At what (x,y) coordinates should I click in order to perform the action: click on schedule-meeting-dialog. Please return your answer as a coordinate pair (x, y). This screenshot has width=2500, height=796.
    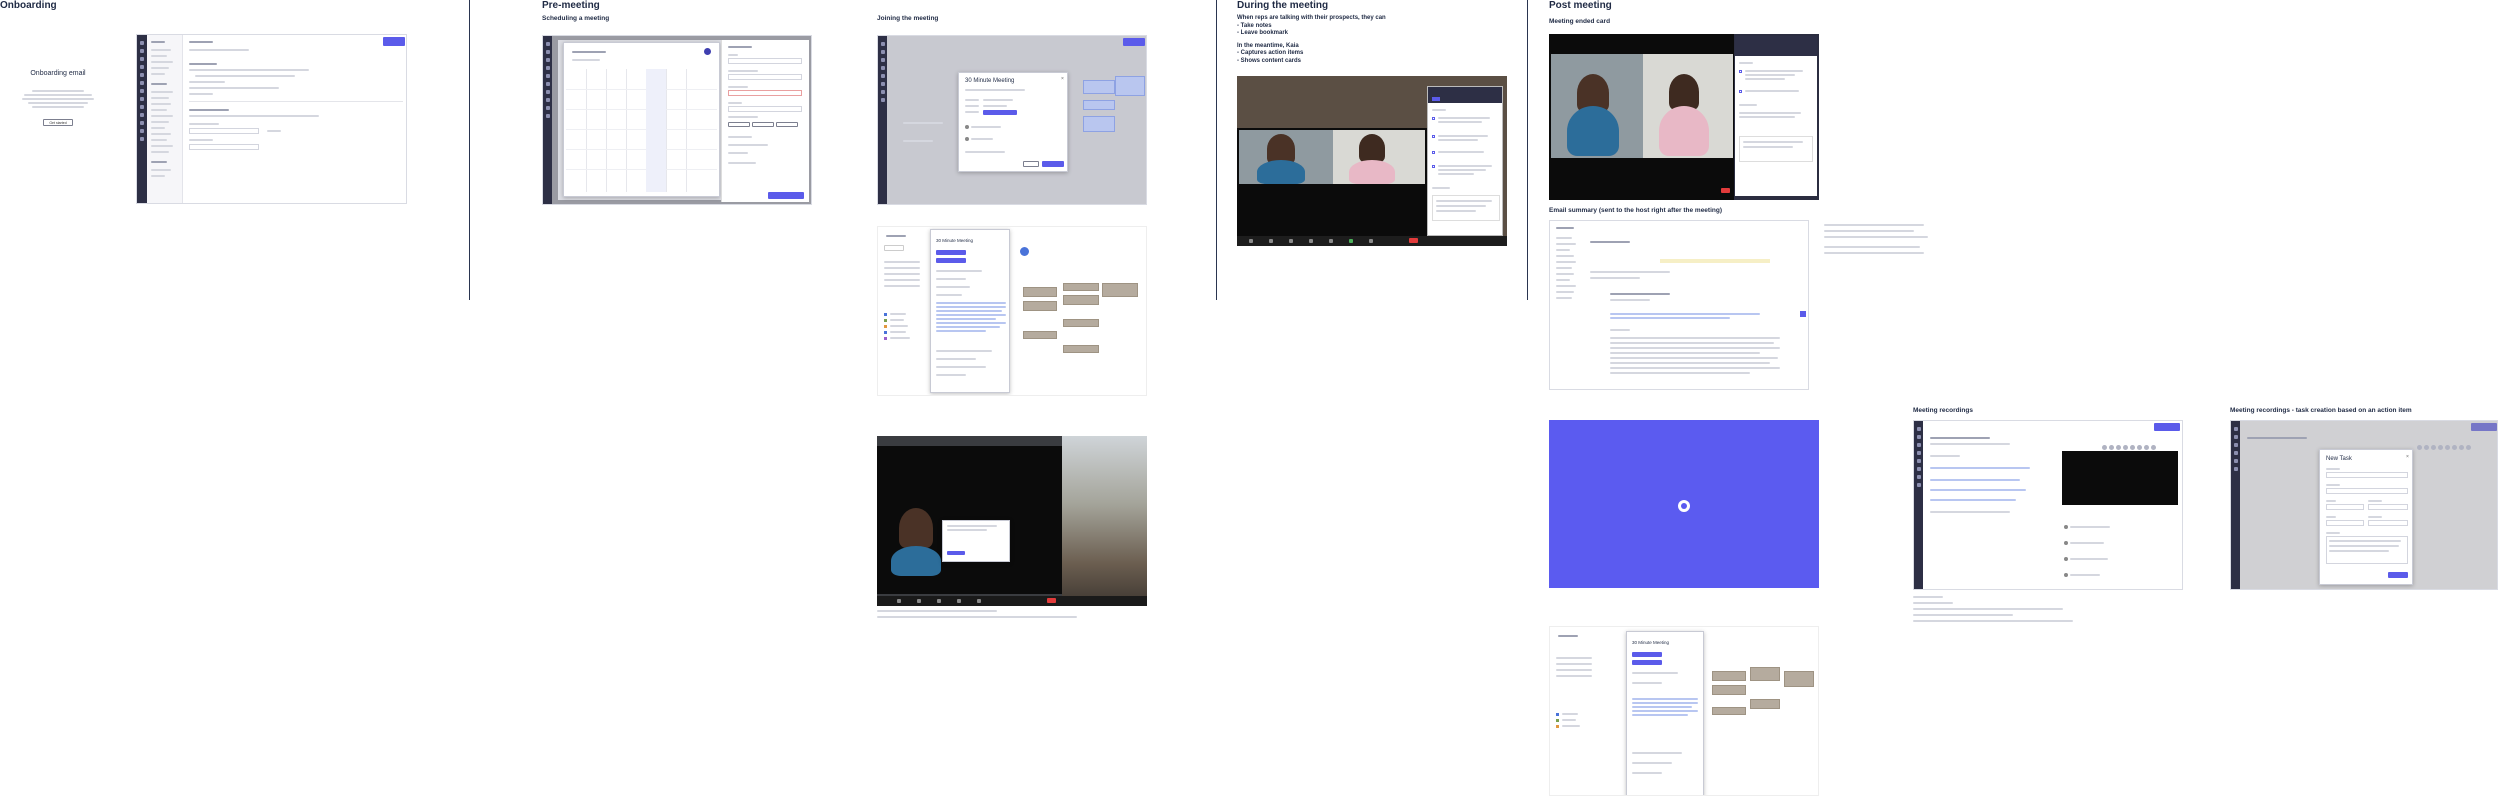
    Looking at the image, I should click on (641, 119).